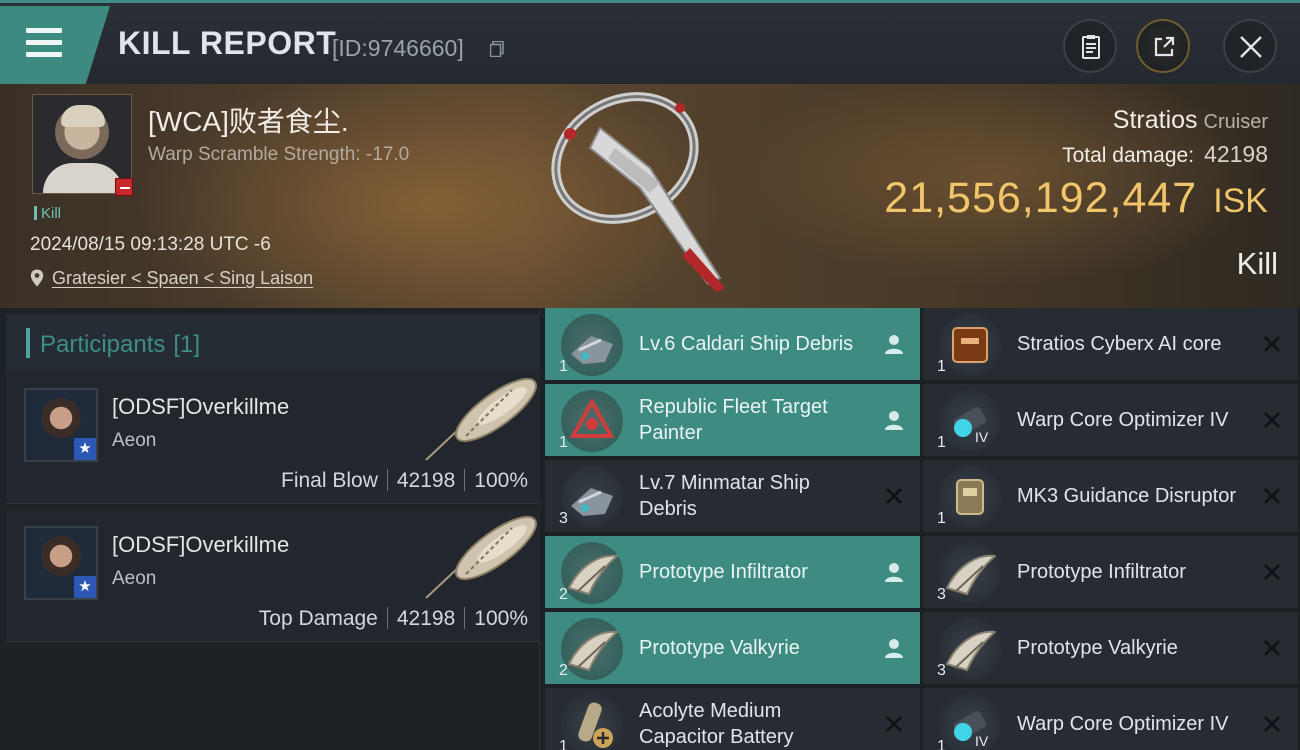 This screenshot has width=1300, height=750. Describe the element at coordinates (273, 342) in the screenshot. I see `participants-header: Participants [1]` at that location.